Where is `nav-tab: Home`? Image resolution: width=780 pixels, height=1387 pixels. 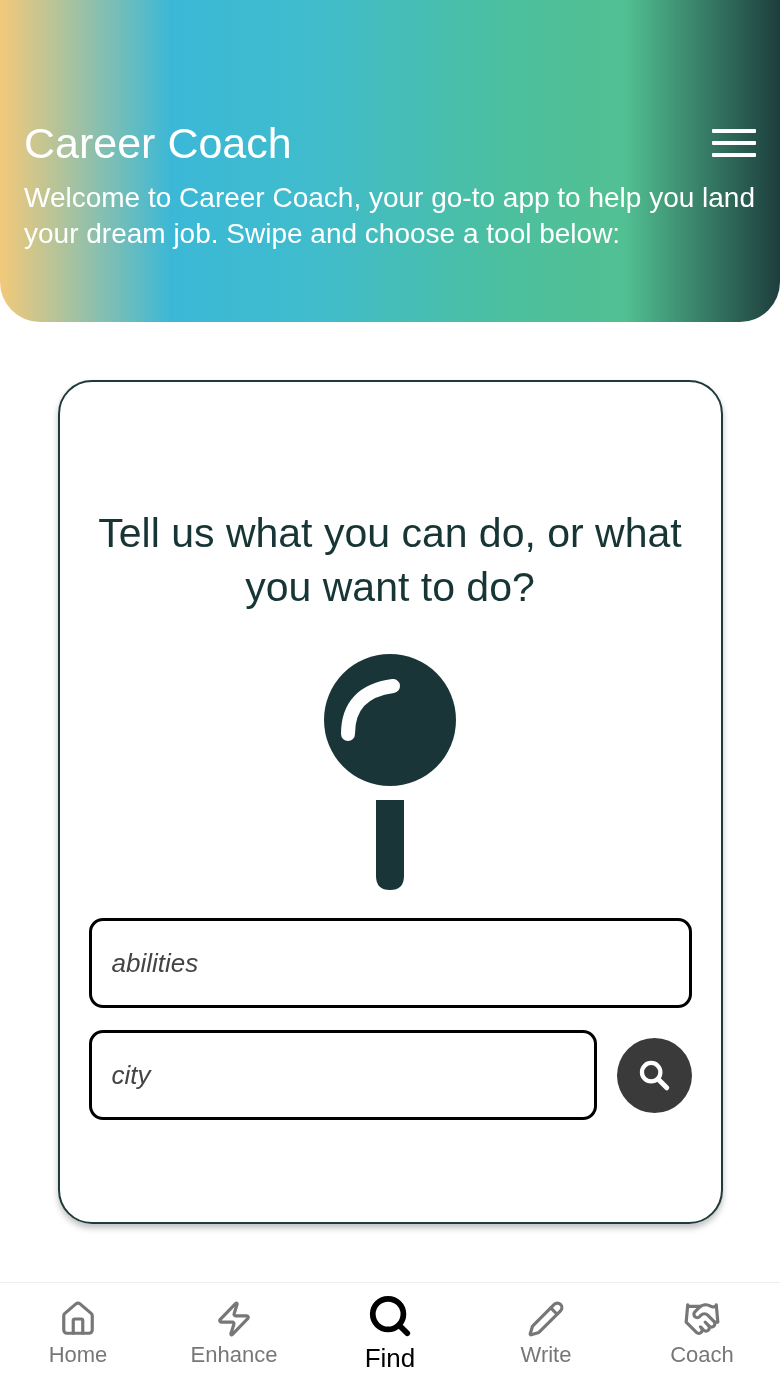
nav-tab: Home is located at coordinates (78, 1335).